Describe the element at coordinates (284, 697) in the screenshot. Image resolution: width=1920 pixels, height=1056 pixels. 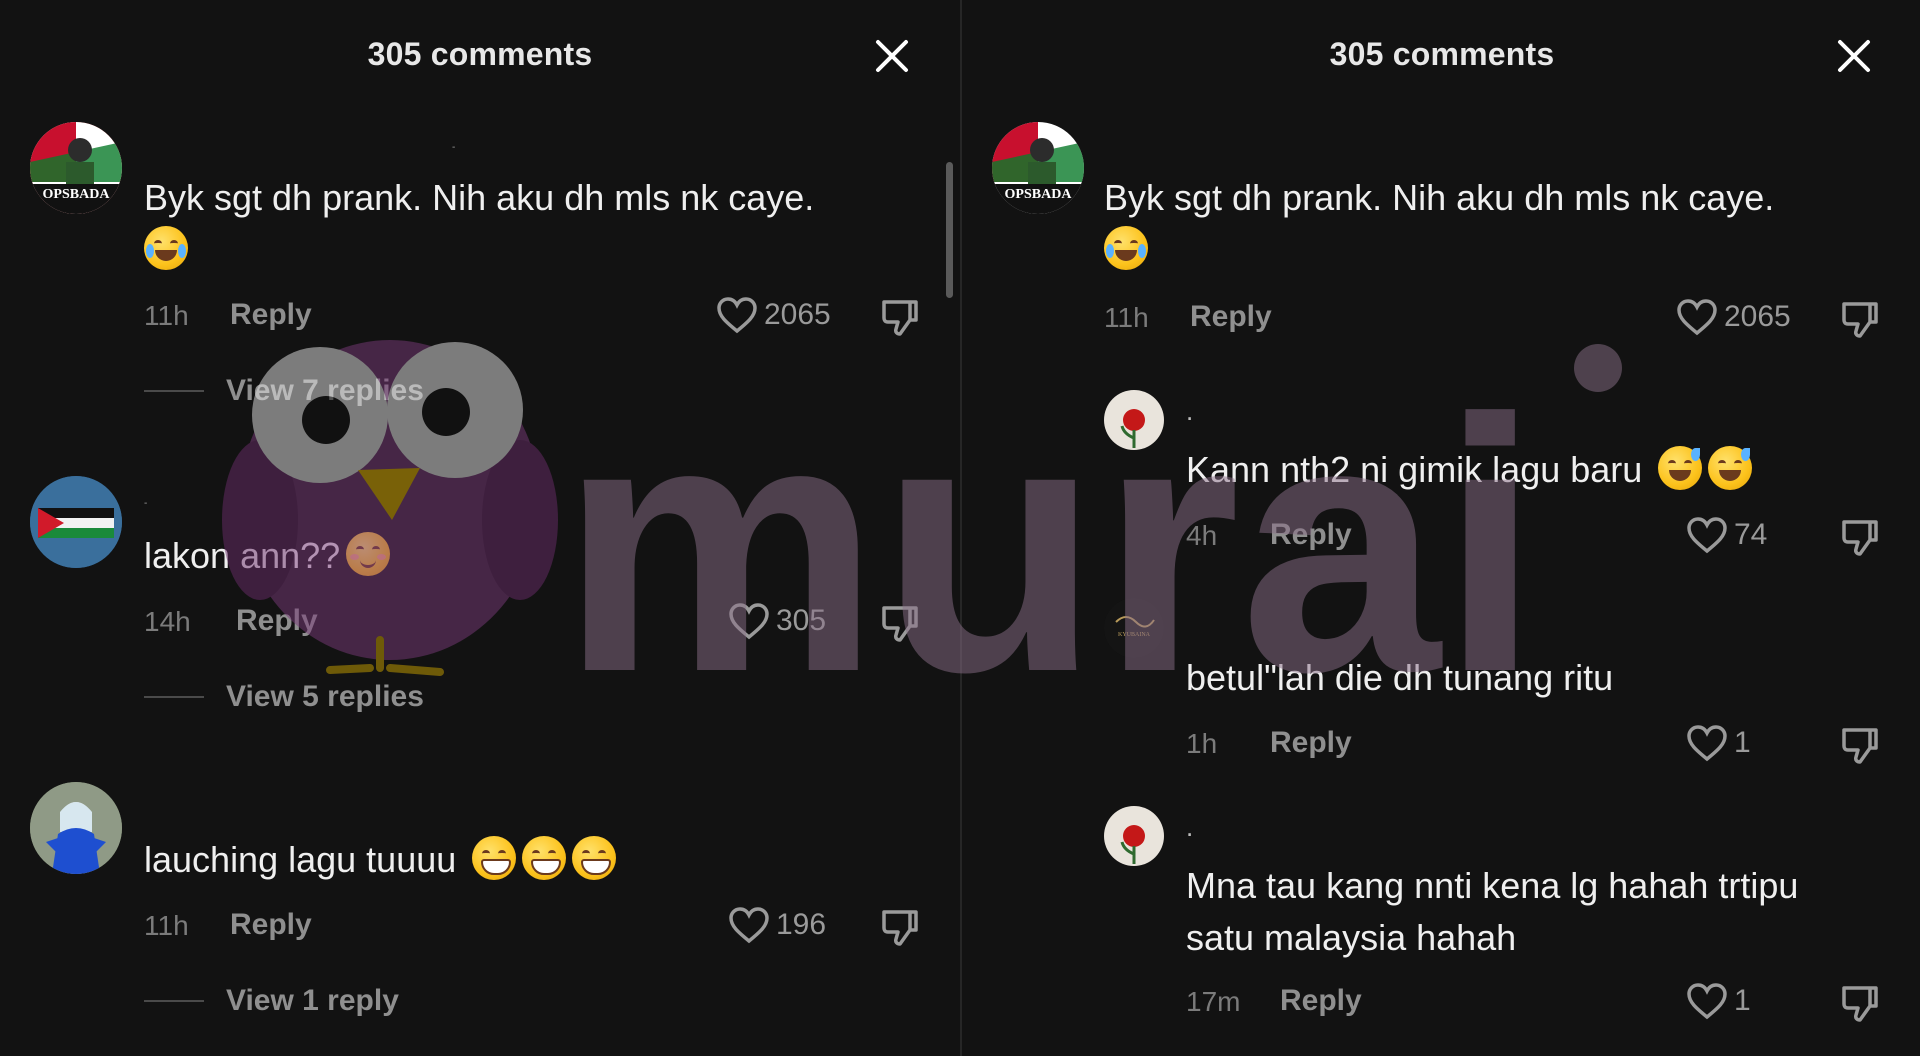
I see `view-replies-button: View 5 replies` at that location.